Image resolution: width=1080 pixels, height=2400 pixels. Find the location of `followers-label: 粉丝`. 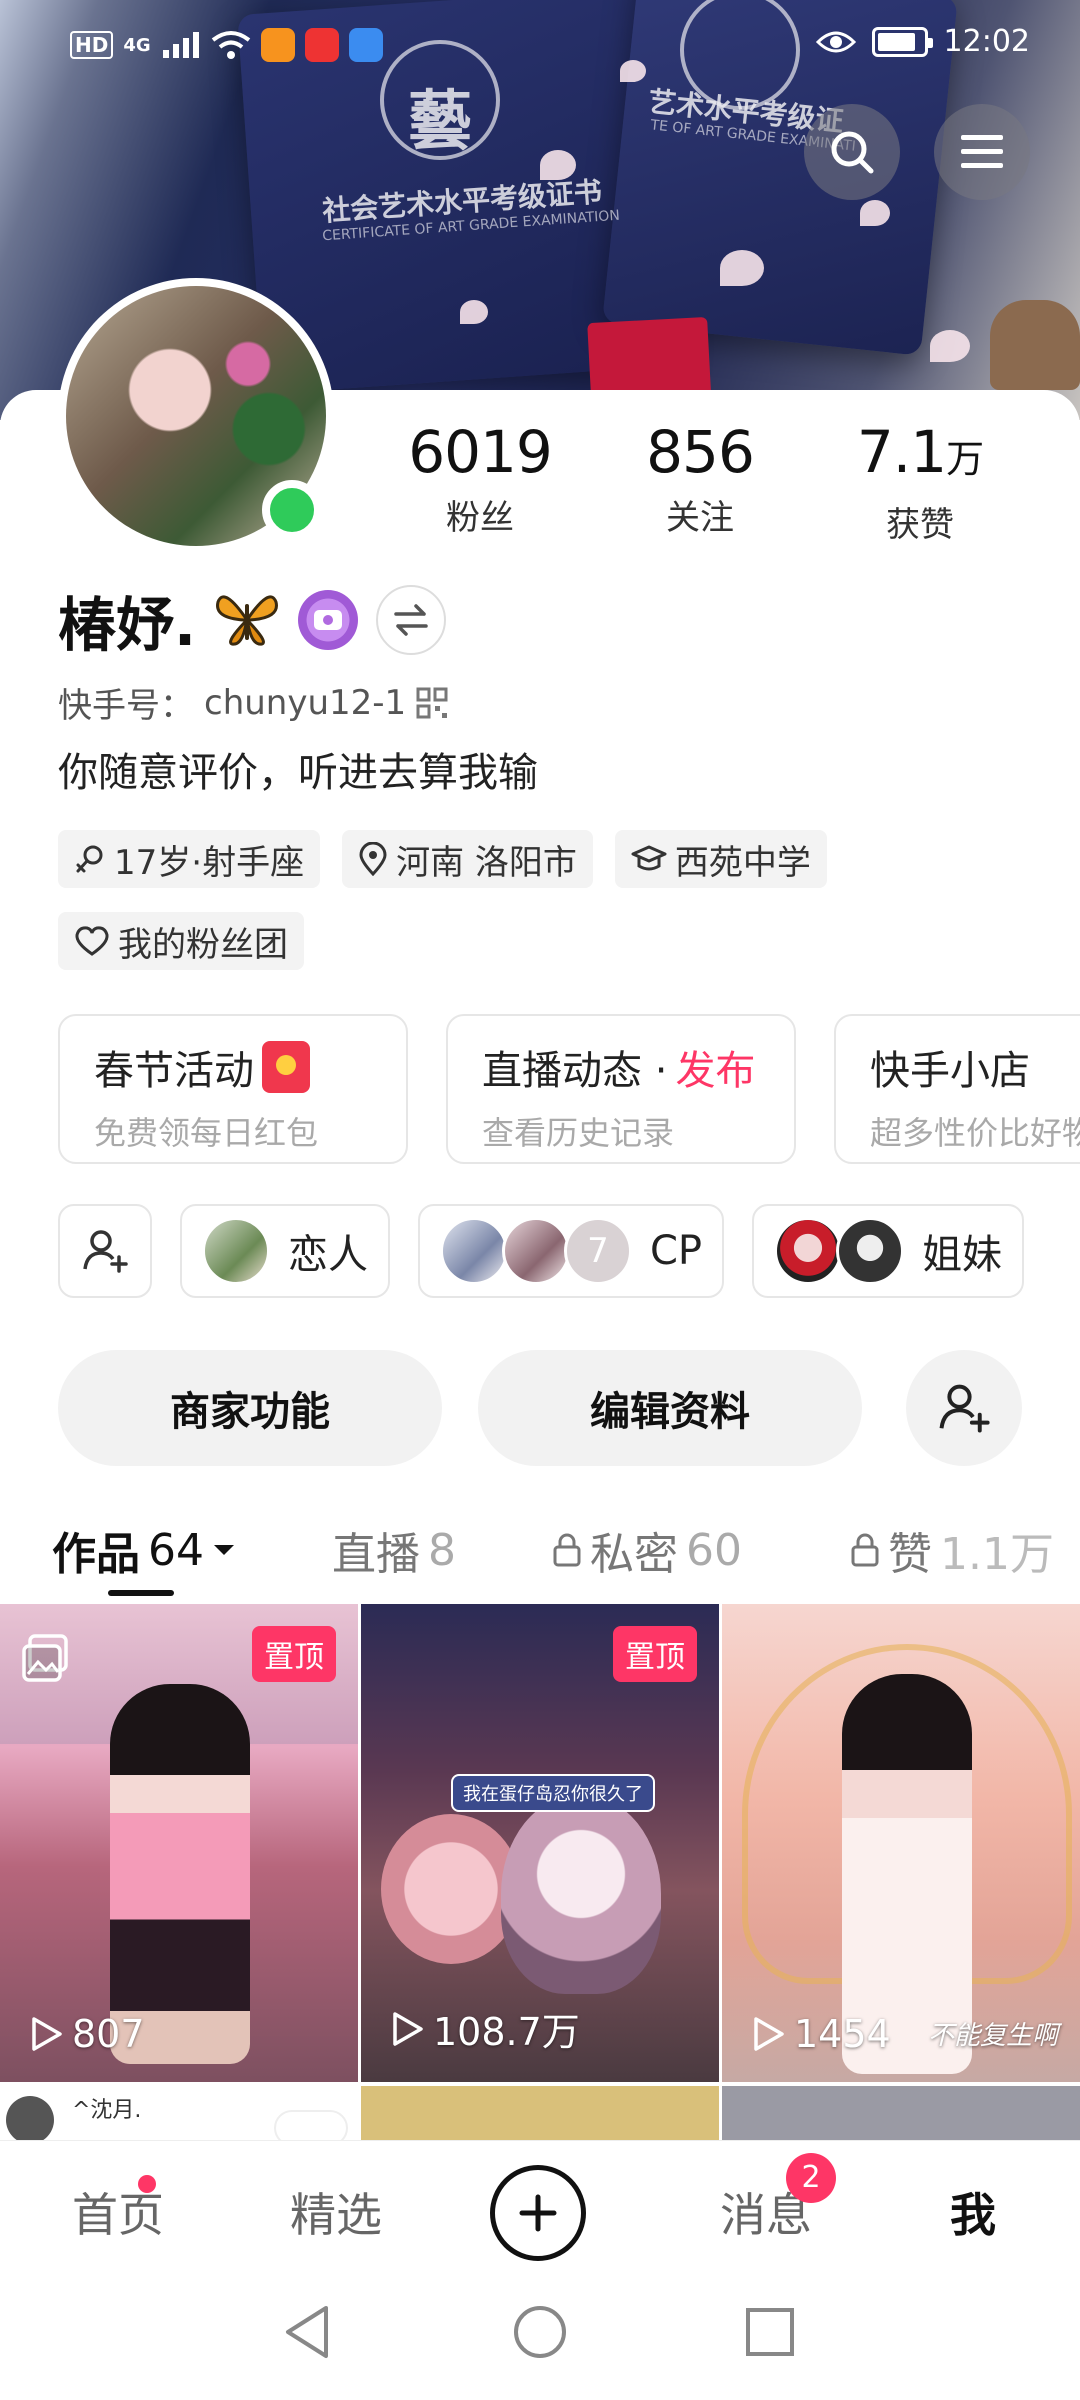

followers-label: 粉丝 is located at coordinates (480, 518).